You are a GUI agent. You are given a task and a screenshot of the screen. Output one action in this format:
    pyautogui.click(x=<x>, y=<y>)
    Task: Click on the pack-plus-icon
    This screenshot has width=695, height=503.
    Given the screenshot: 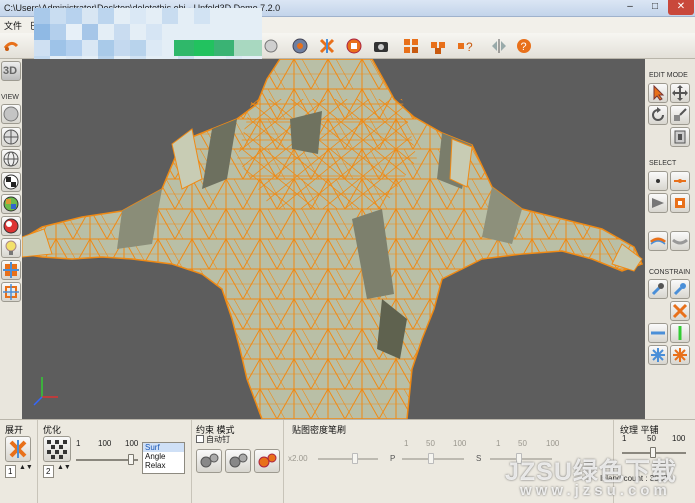 What is the action you would take?
    pyautogui.click(x=438, y=46)
    